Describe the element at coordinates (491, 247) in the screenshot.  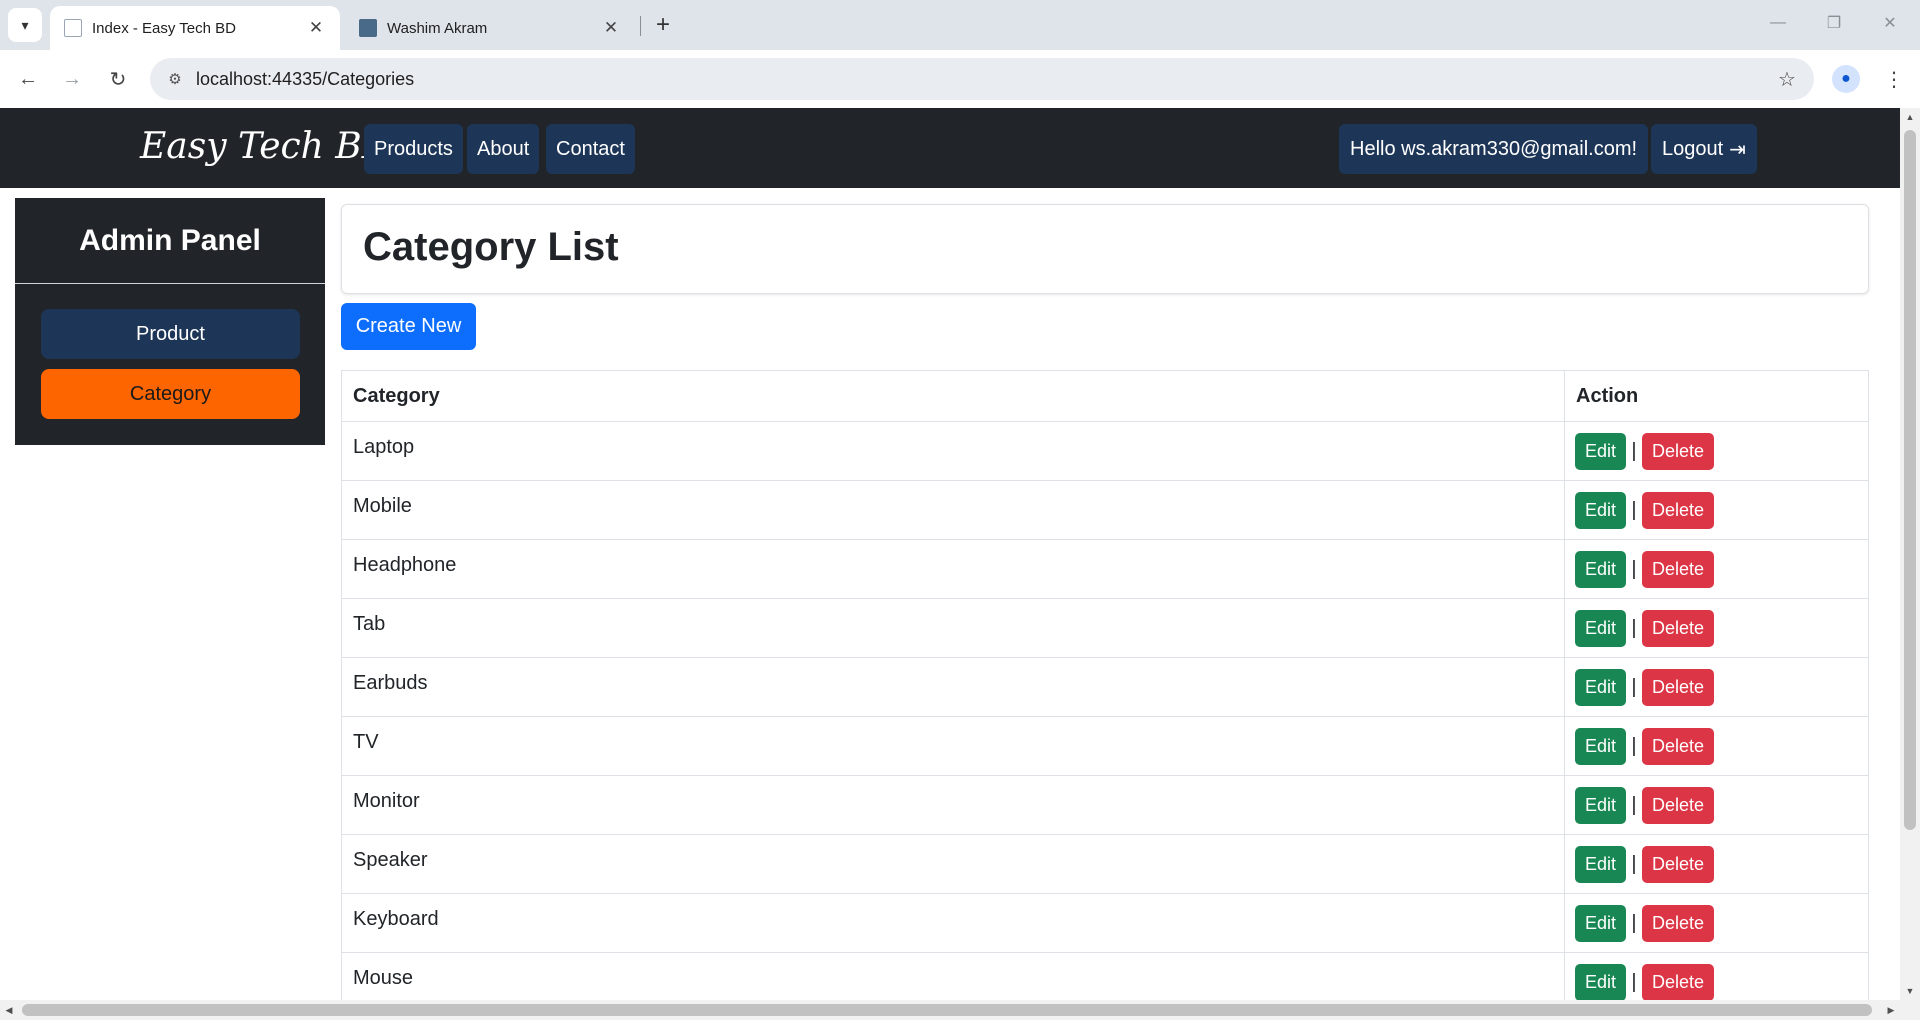
I see `page-title: Category List` at that location.